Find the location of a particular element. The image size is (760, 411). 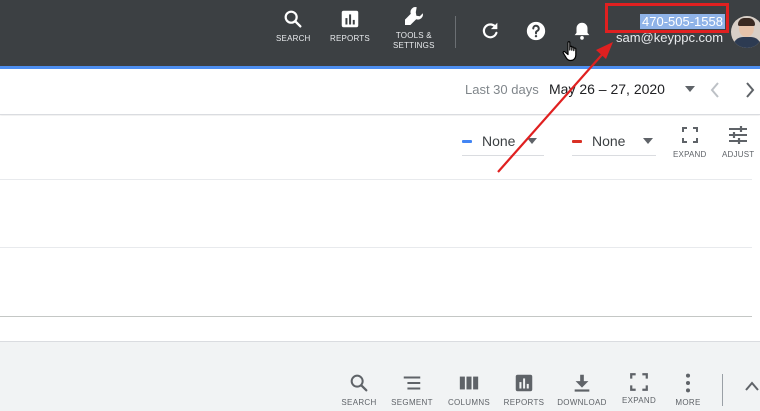

toolbar-search-button: SEARCH is located at coordinates (359, 389).